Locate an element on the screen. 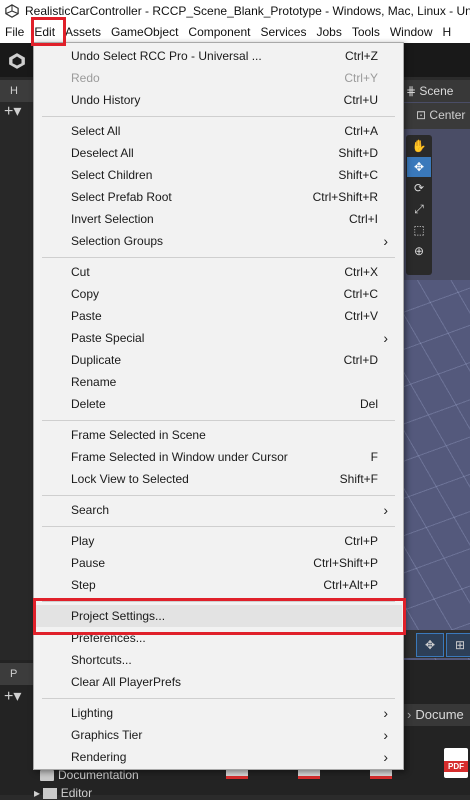  unity-logo-icon is located at coordinates (12, 11).